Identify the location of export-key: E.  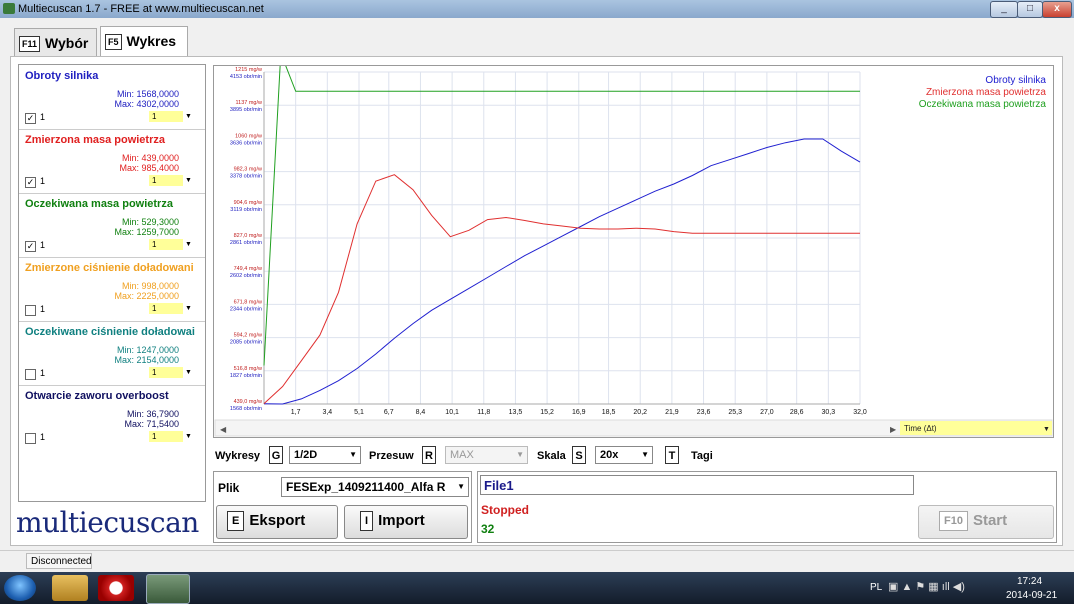
(236, 521).